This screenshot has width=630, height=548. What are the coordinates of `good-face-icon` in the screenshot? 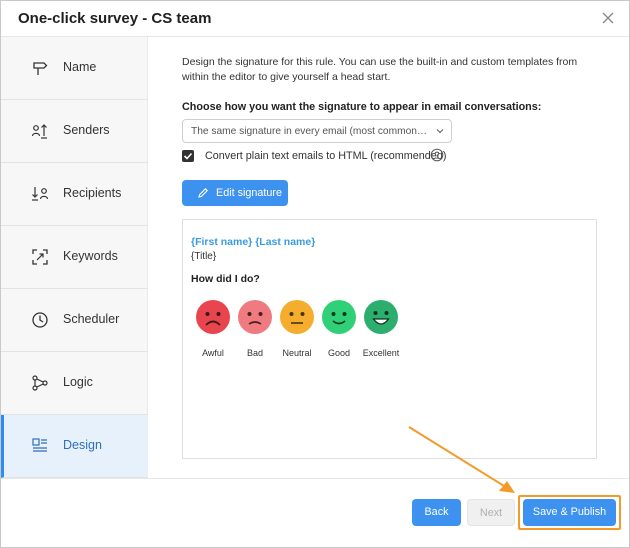 It's located at (339, 317).